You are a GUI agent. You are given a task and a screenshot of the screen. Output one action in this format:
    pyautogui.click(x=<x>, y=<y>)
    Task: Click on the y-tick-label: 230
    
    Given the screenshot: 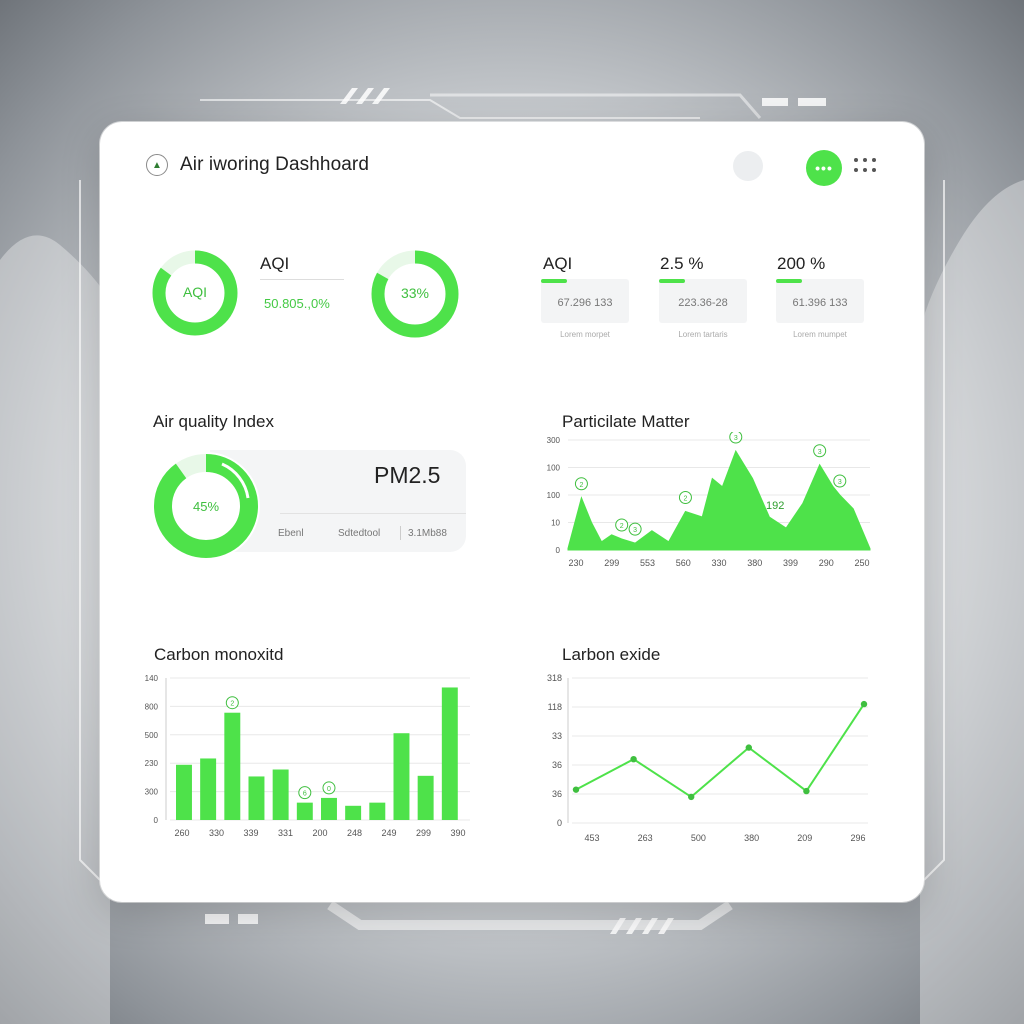 What is the action you would take?
    pyautogui.click(x=152, y=763)
    